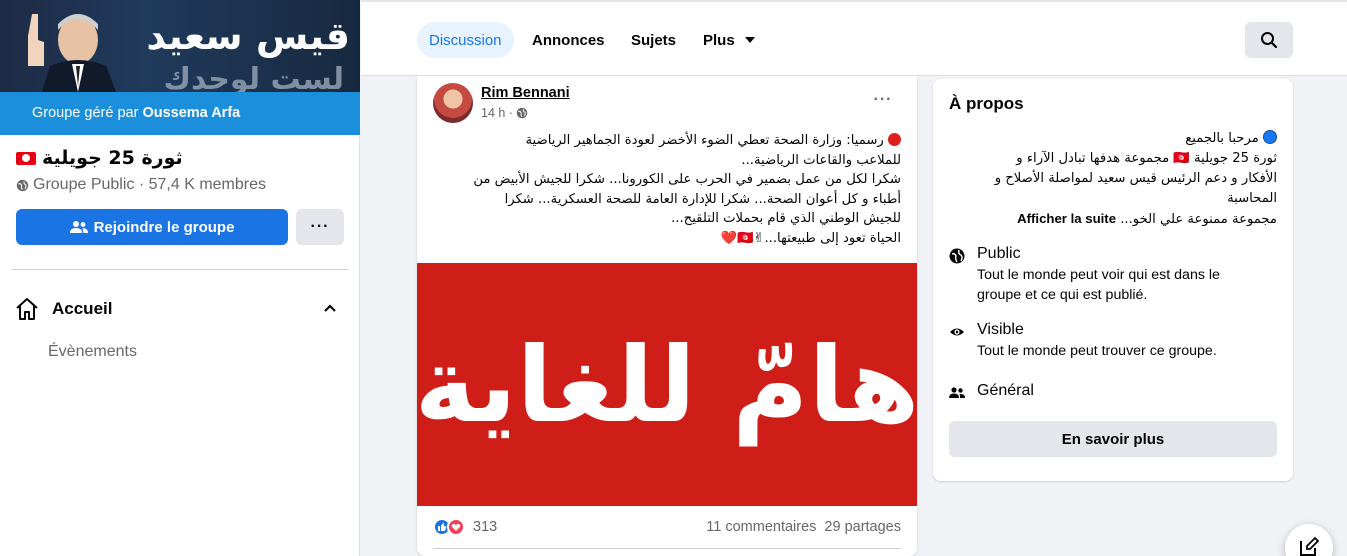 The width and height of the screenshot is (1347, 556). I want to click on group-meta: Groupe Public · 57,4 K membres, so click(141, 185).